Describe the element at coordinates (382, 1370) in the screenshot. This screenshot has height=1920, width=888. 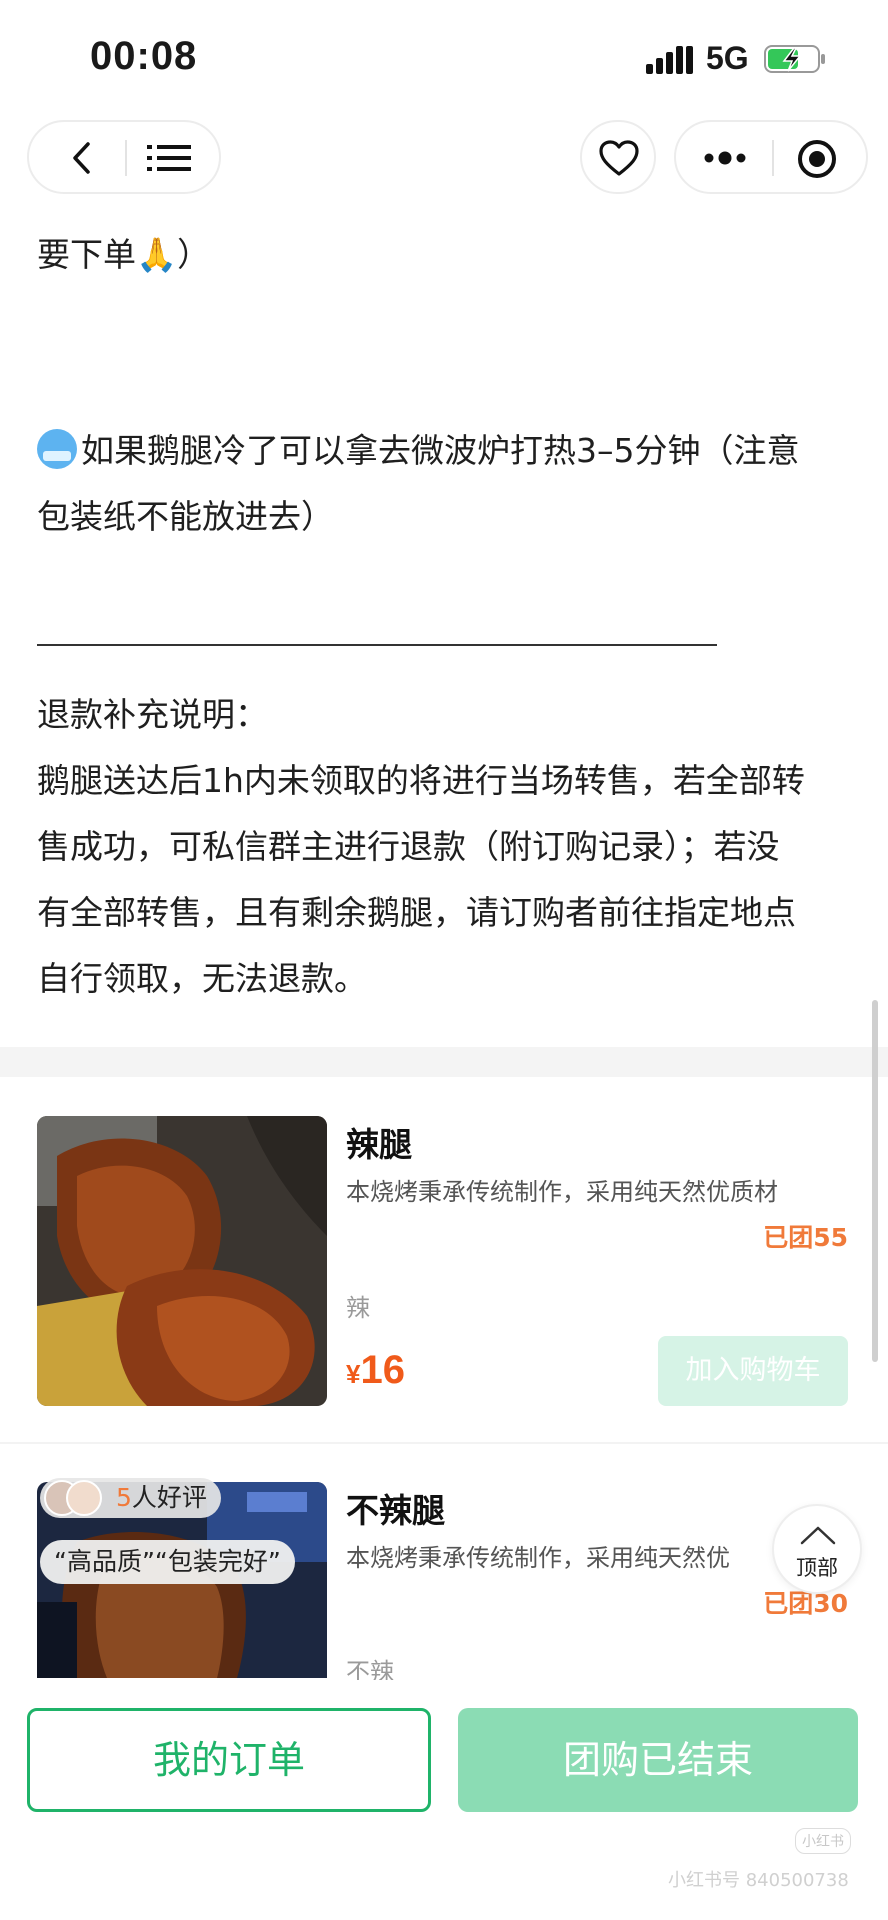
I see `price-value: 16` at that location.